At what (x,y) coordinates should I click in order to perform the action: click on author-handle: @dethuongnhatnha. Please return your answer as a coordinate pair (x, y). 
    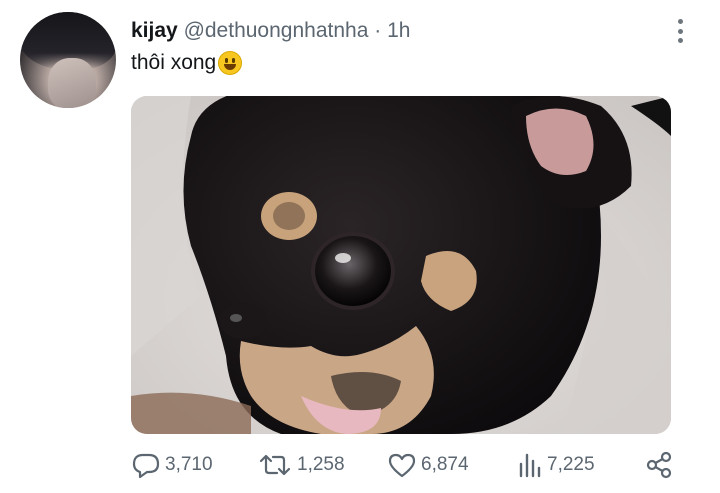
    Looking at the image, I should click on (276, 30).